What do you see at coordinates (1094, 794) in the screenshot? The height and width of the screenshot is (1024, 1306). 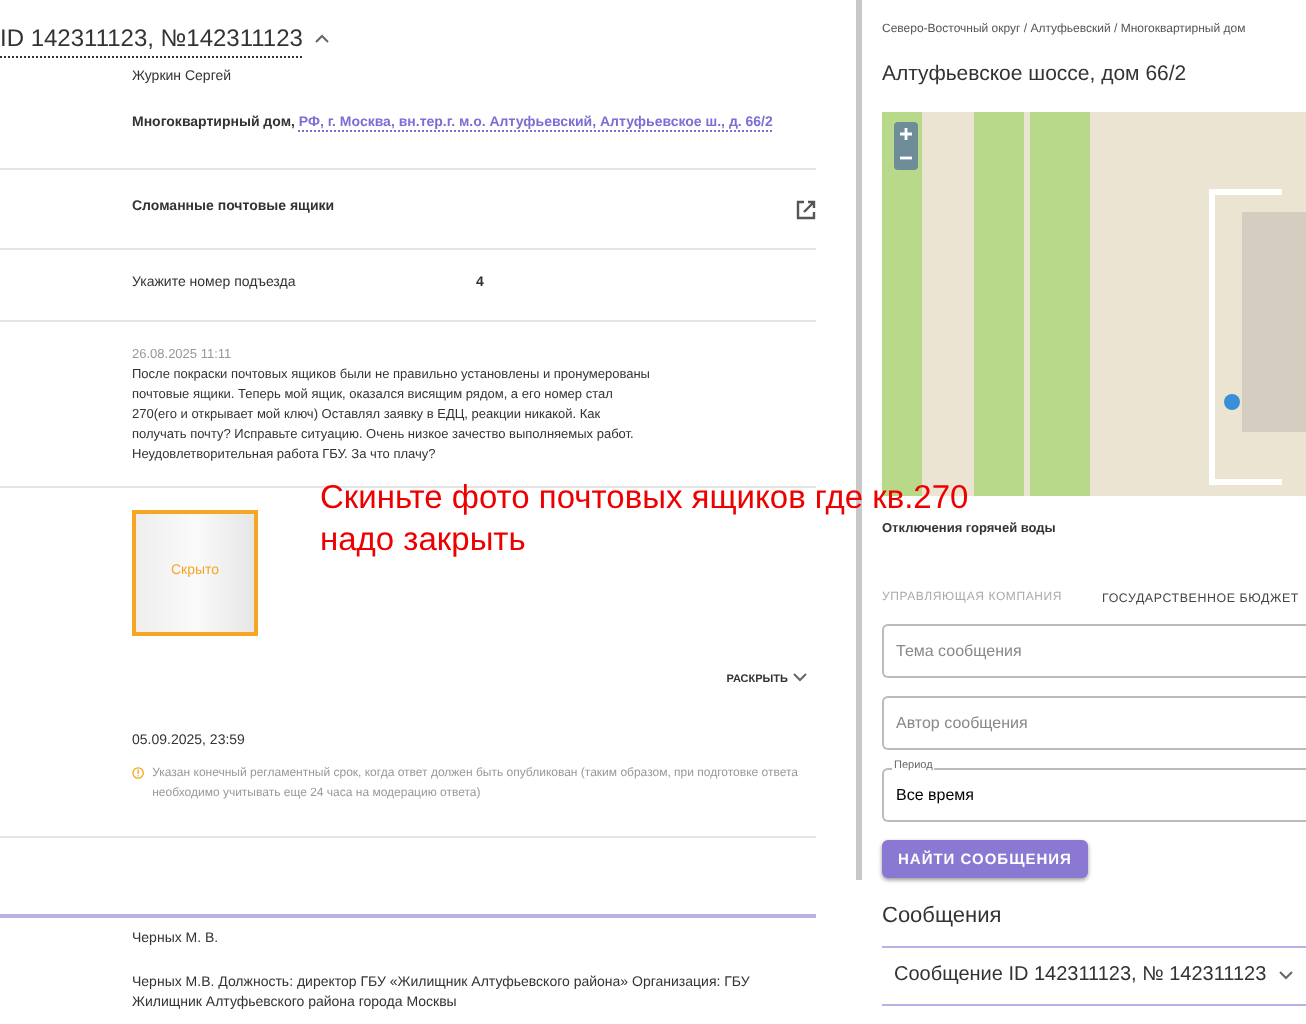 I see `input-field: Все время` at bounding box center [1094, 794].